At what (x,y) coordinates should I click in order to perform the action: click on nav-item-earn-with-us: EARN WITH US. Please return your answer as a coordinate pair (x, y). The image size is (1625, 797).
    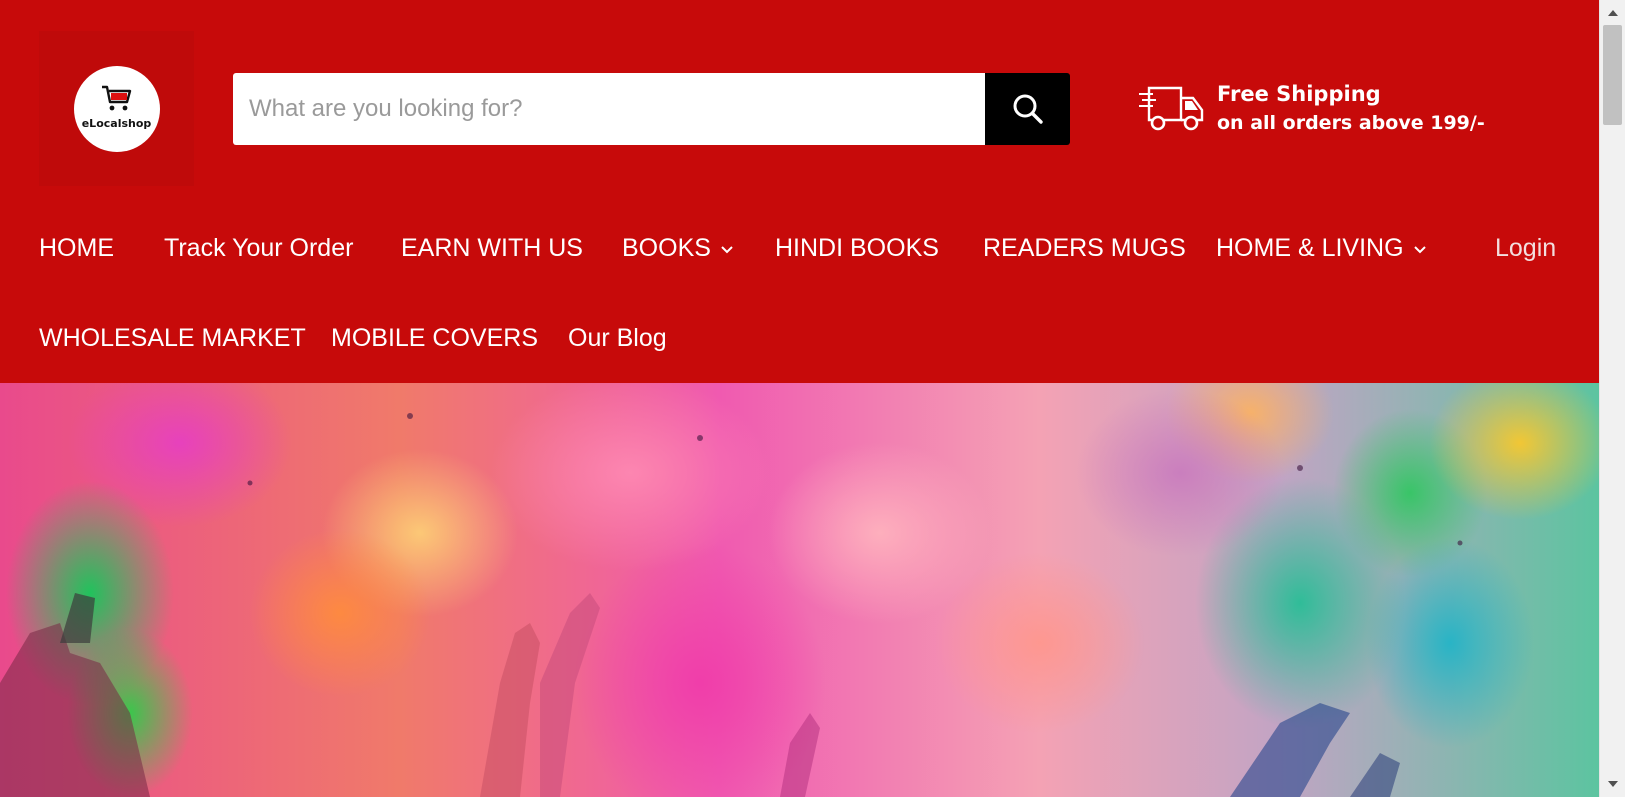
    Looking at the image, I should click on (492, 248).